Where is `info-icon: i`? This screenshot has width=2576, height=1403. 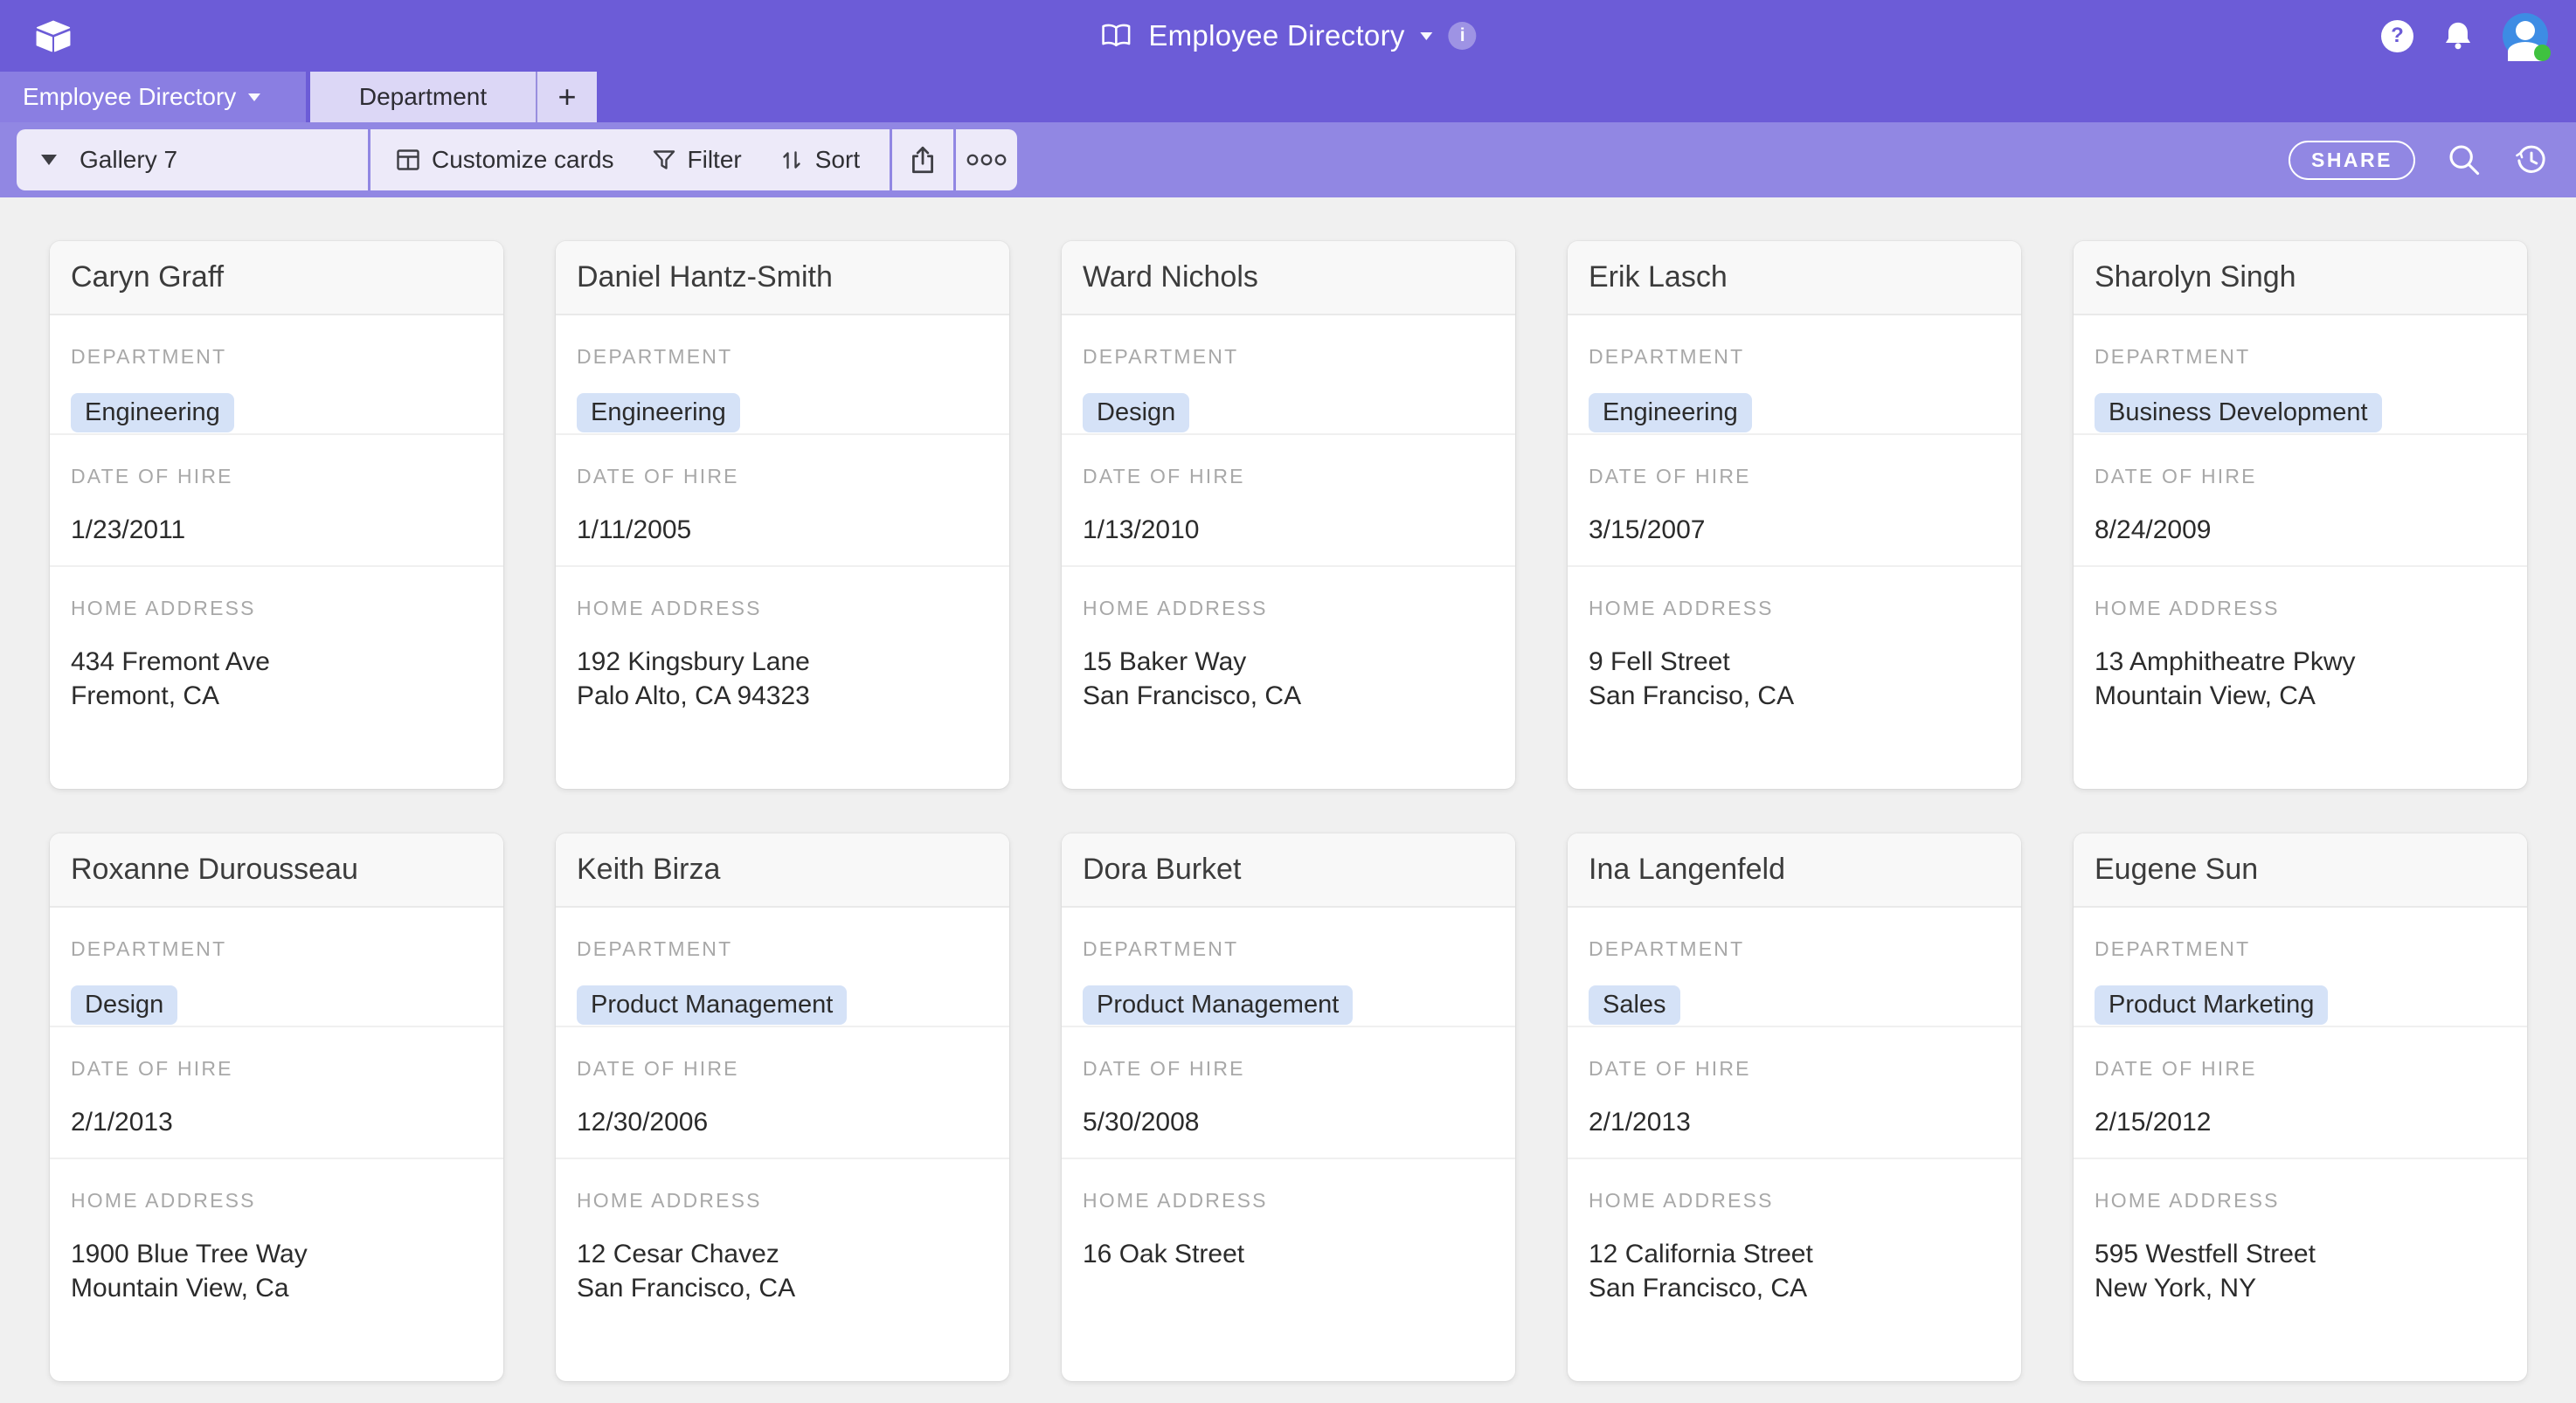
info-icon: i is located at coordinates (1462, 36).